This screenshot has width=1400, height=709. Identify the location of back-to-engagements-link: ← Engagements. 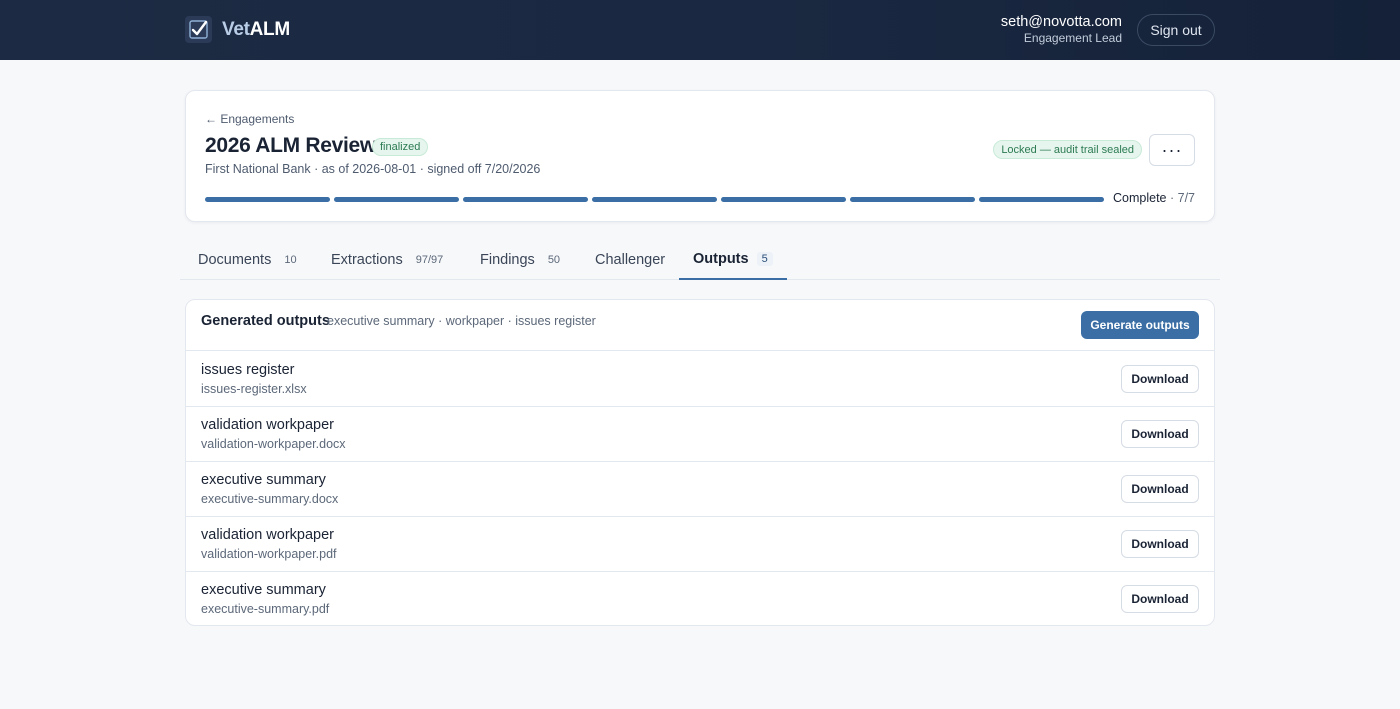
(249, 119).